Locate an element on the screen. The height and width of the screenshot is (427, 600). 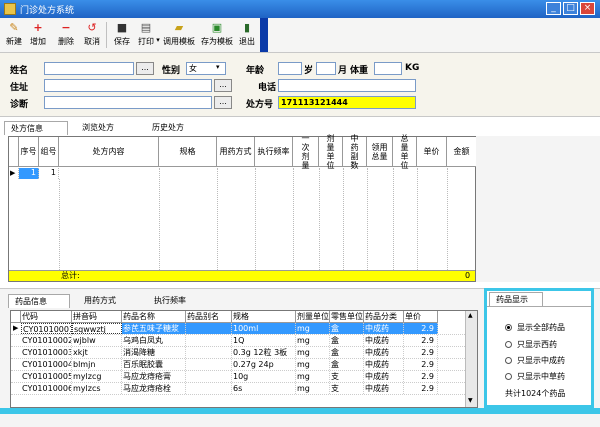
radio-show-all: 显示全部药品 is located at coordinates (535, 327).